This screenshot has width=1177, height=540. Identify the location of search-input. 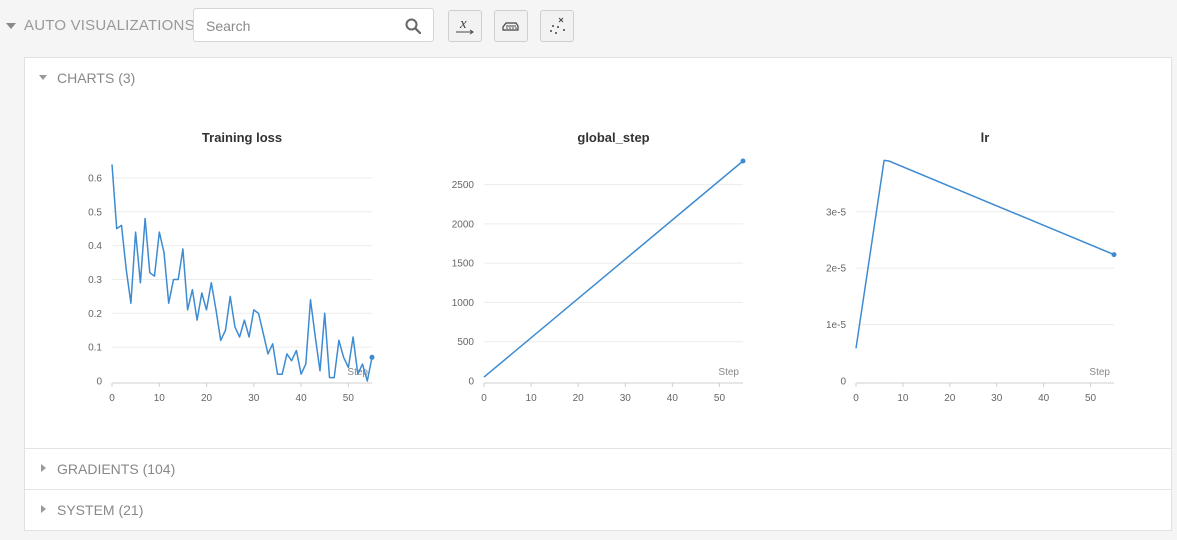
(301, 26).